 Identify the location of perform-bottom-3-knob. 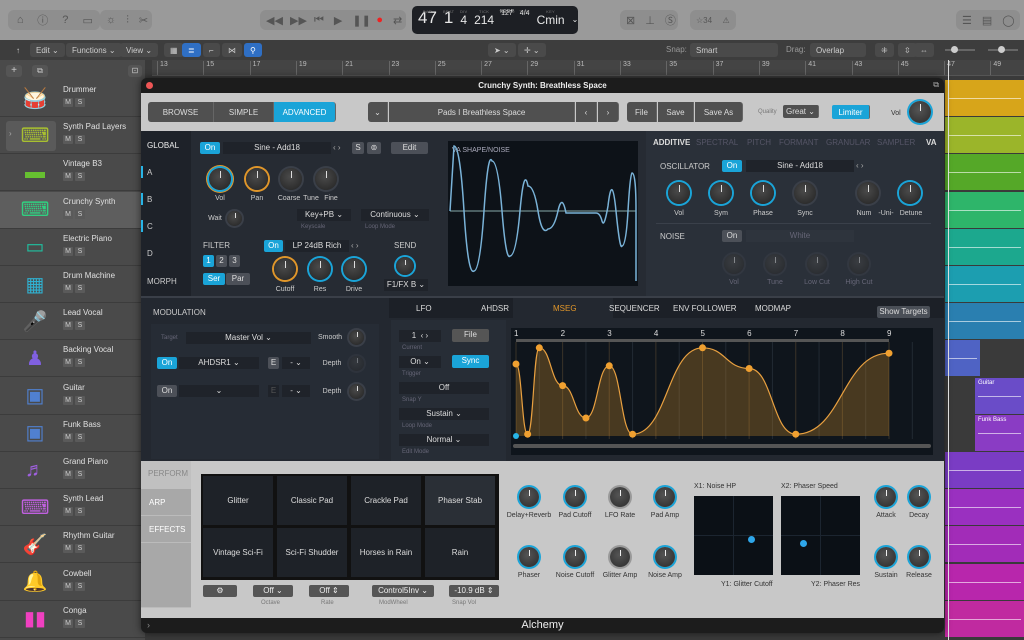
(665, 557).